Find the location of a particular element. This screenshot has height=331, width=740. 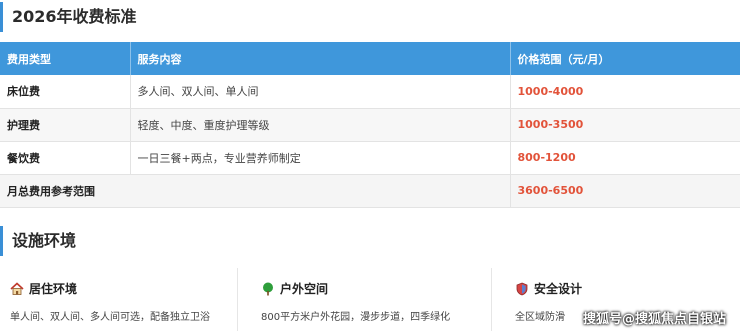

fee-price: 1000-4000 is located at coordinates (625, 92).